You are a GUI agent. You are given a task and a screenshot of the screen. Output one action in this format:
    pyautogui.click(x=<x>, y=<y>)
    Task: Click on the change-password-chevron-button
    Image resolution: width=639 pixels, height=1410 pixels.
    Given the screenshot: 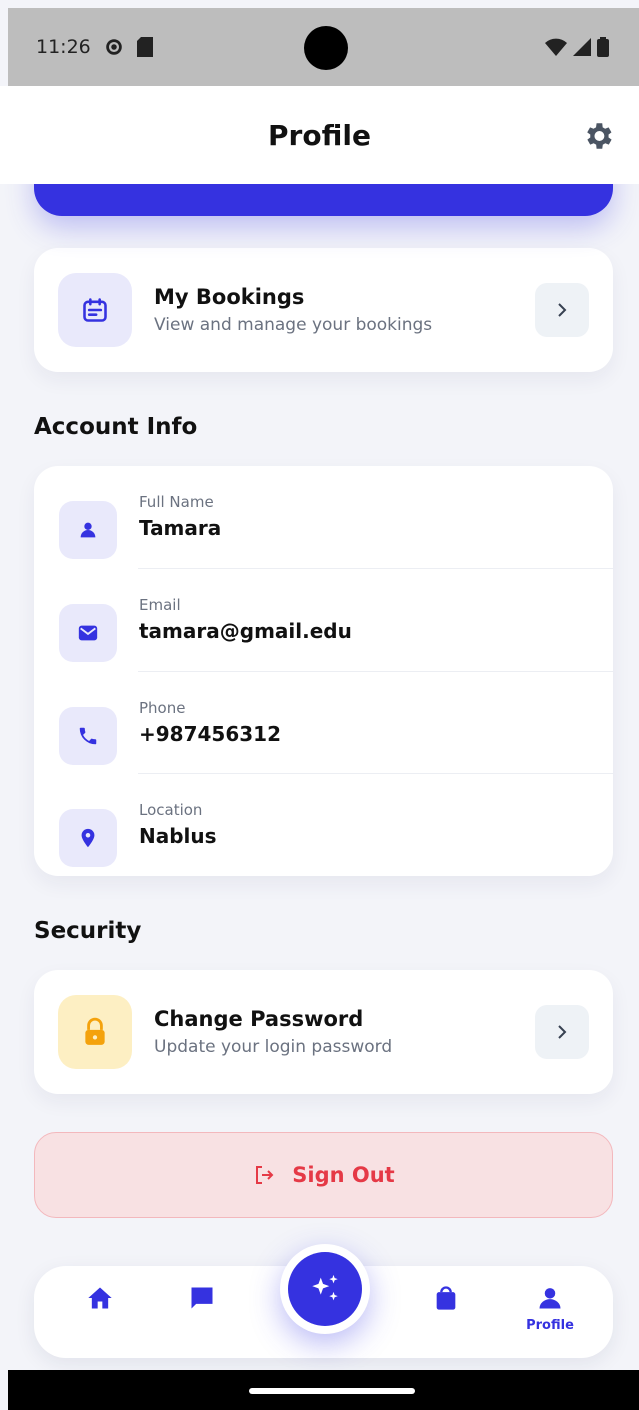 What is the action you would take?
    pyautogui.click(x=562, y=1032)
    